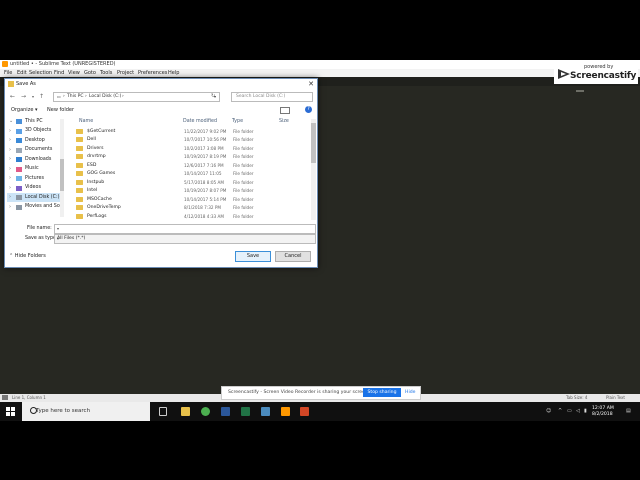 This screenshot has height=480, width=640. I want to click on column-date: Date modified, so click(200, 121).